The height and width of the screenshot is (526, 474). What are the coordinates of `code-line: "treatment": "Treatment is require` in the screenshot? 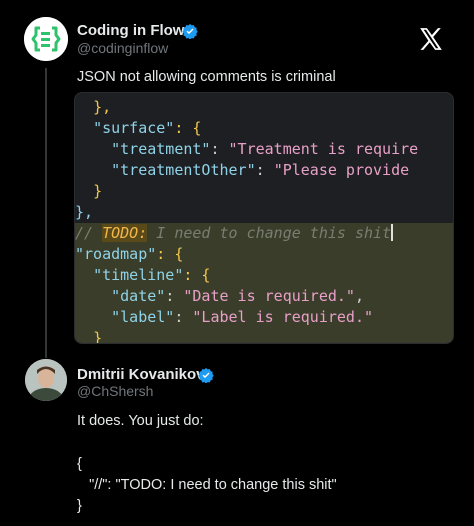 It's located at (265, 149).